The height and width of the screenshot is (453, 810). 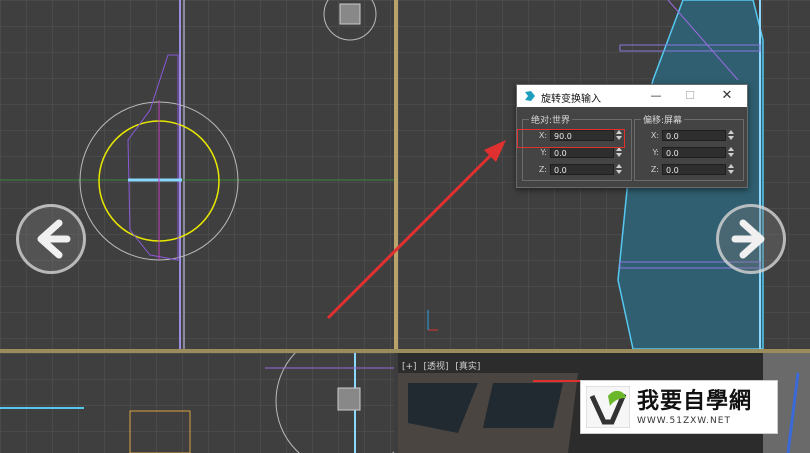 What do you see at coordinates (619, 169) in the screenshot?
I see `abs-z-spinner` at bounding box center [619, 169].